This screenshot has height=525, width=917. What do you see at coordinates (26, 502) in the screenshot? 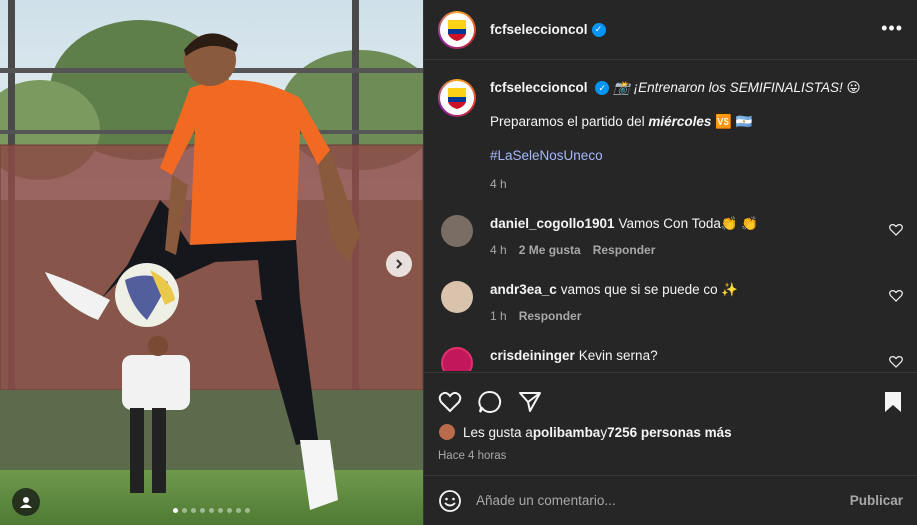
I see `user-tag-icon` at bounding box center [26, 502].